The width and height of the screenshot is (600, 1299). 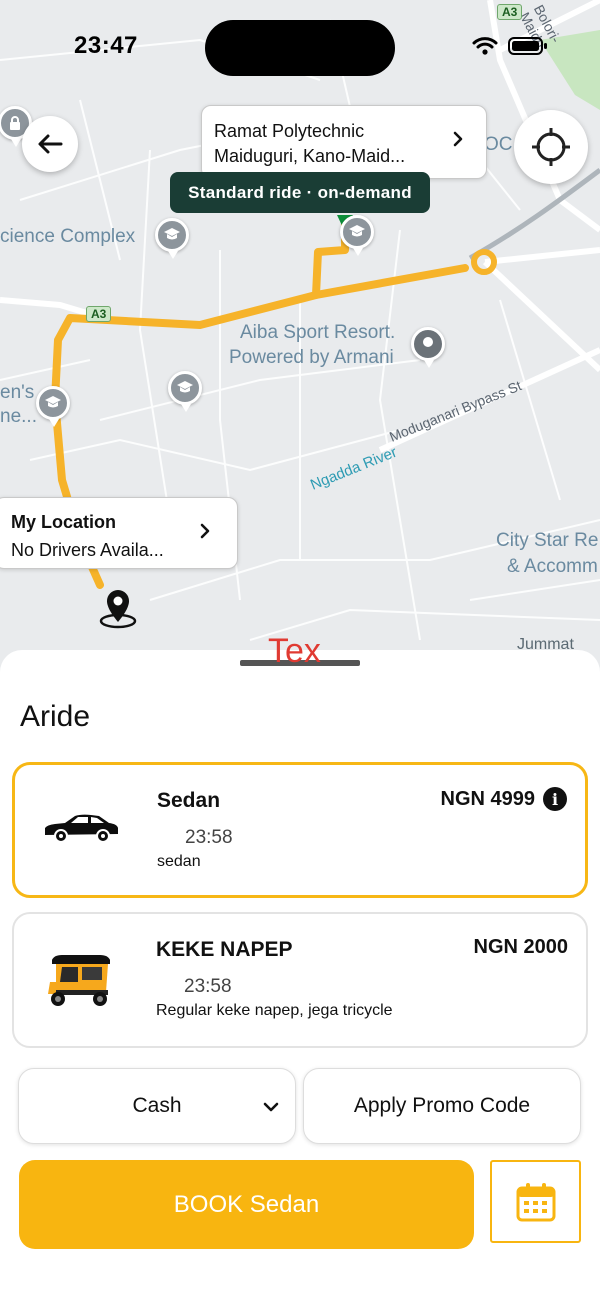 What do you see at coordinates (527, 46) in the screenshot?
I see `battery-icon` at bounding box center [527, 46].